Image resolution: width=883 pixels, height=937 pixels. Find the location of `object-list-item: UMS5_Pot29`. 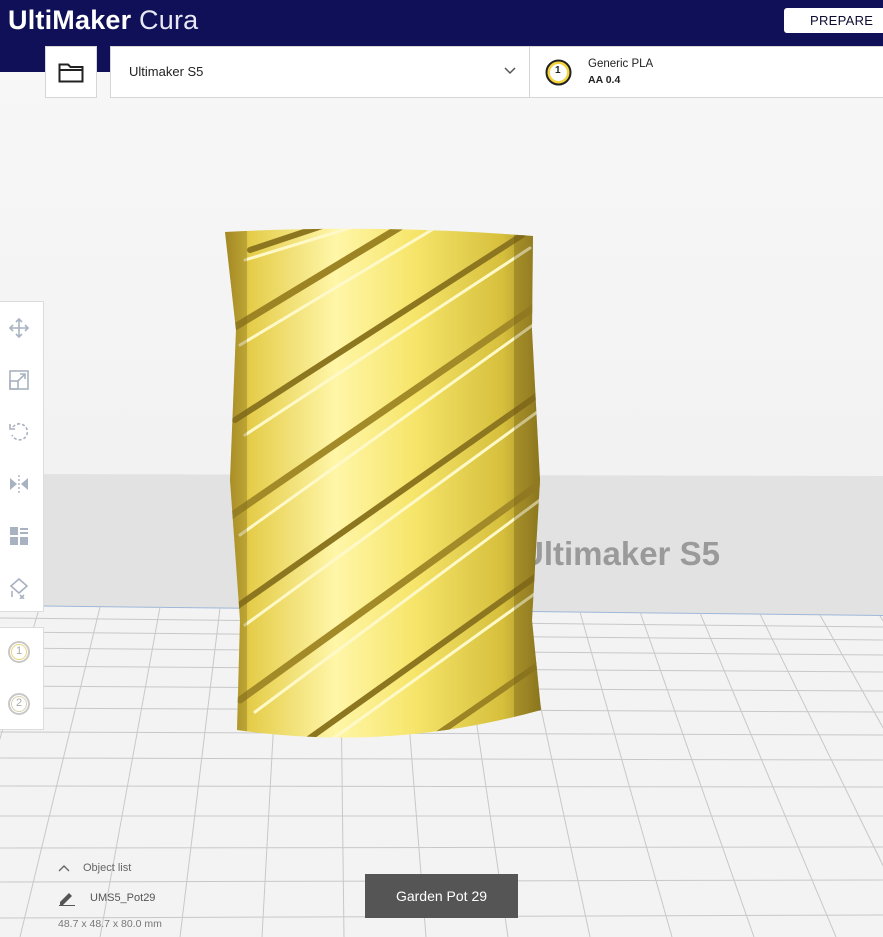

object-list-item: UMS5_Pot29 is located at coordinates (106, 898).